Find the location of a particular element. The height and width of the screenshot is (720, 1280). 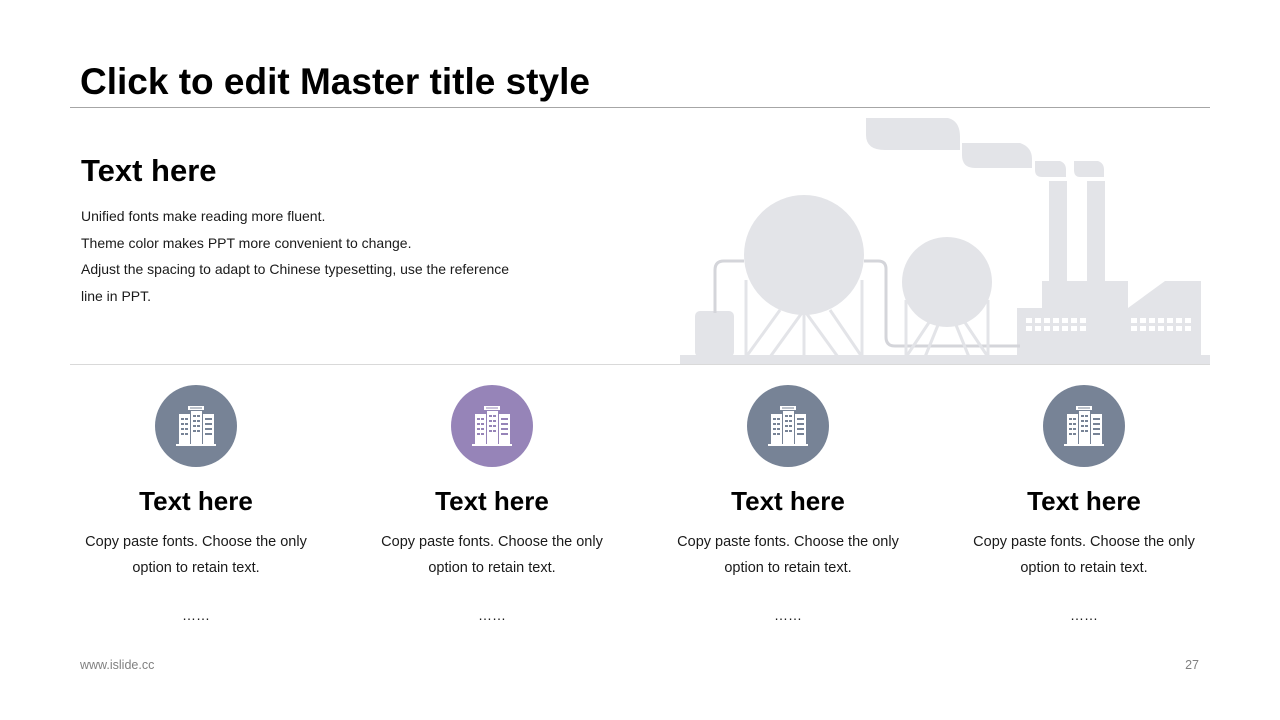

footer-url: www.islide.cc is located at coordinates (117, 665).